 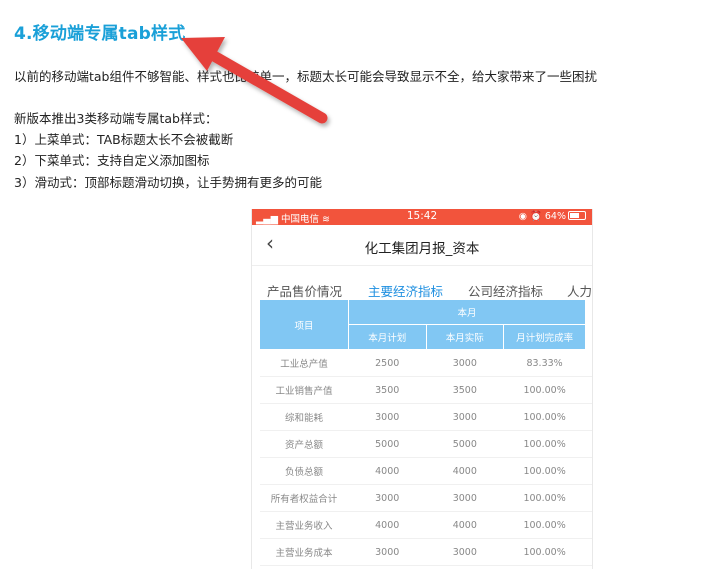 I want to click on list-title: 新版本推出3类移动端专属tab样式：, so click(x=115, y=117).